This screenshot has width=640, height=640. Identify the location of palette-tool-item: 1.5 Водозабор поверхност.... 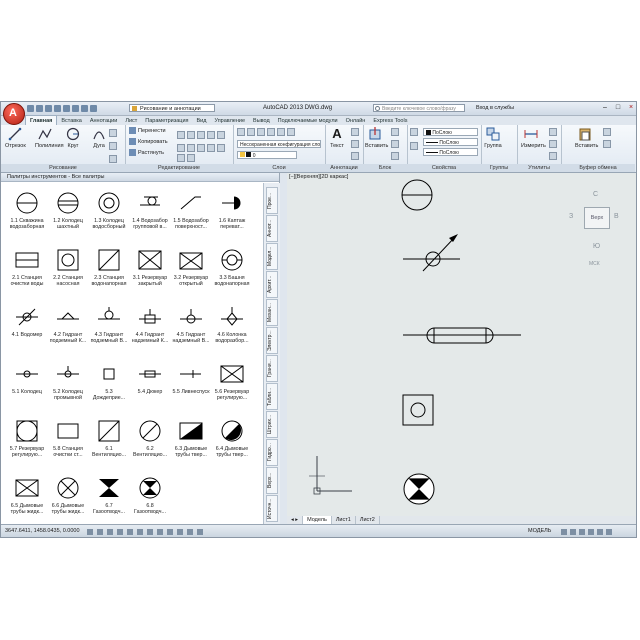
(191, 216).